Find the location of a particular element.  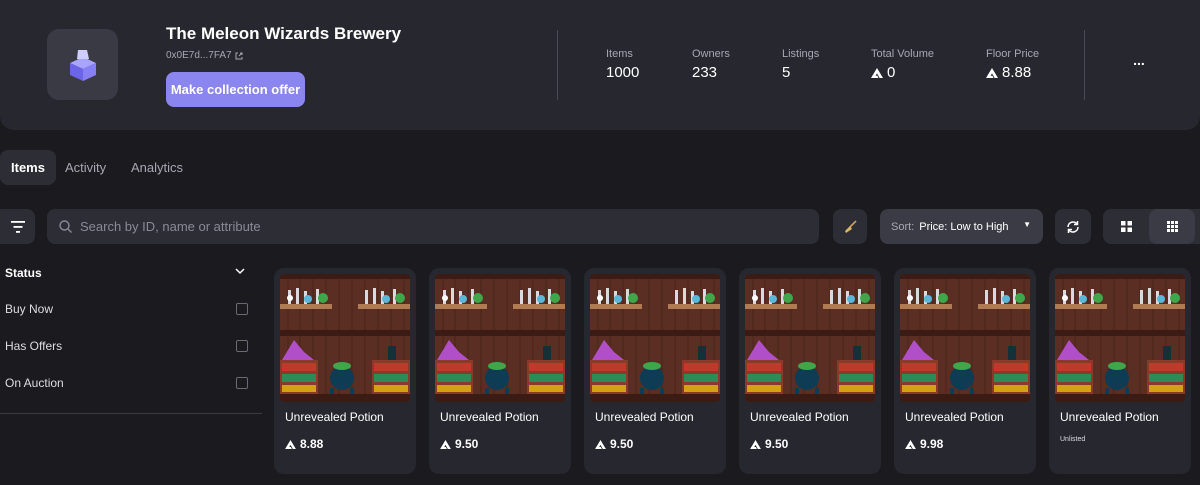

on-auction-checkbox is located at coordinates (242, 383).